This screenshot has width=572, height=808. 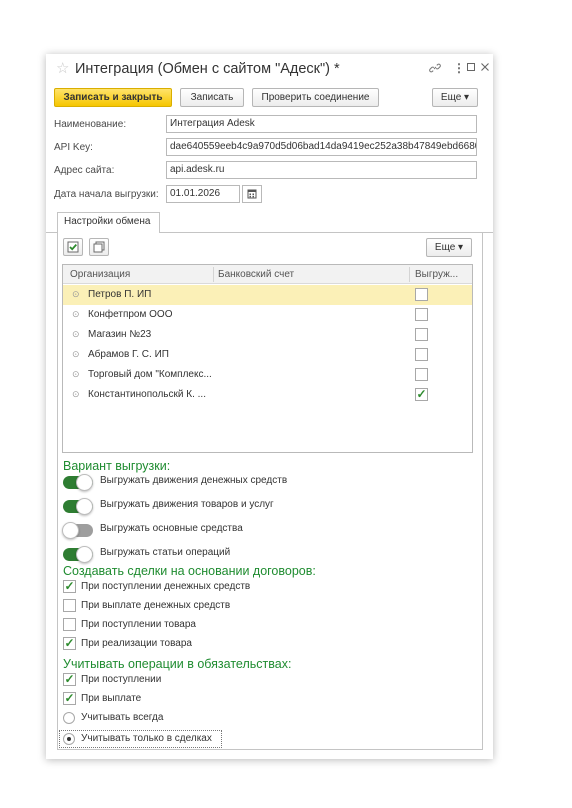 What do you see at coordinates (111, 698) in the screenshot?
I see `checkbox-label: При выплате` at bounding box center [111, 698].